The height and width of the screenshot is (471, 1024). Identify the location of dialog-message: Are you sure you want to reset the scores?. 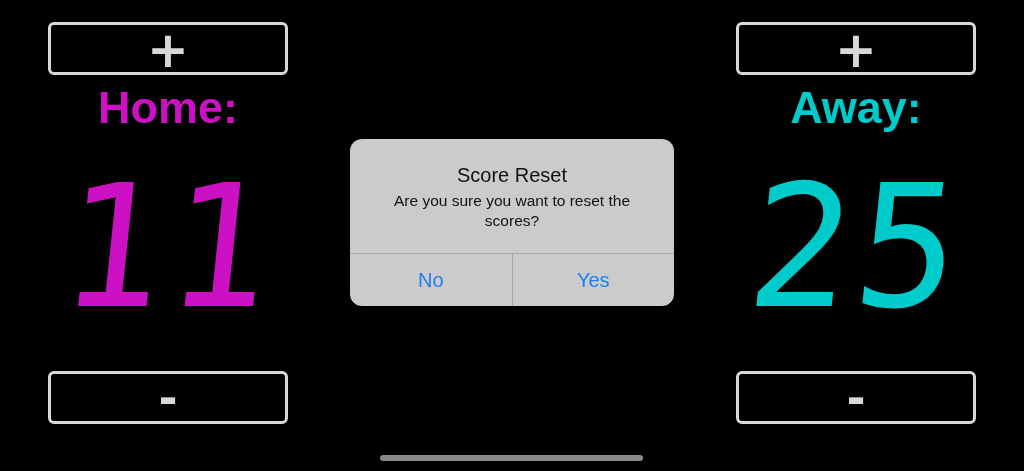
(512, 211).